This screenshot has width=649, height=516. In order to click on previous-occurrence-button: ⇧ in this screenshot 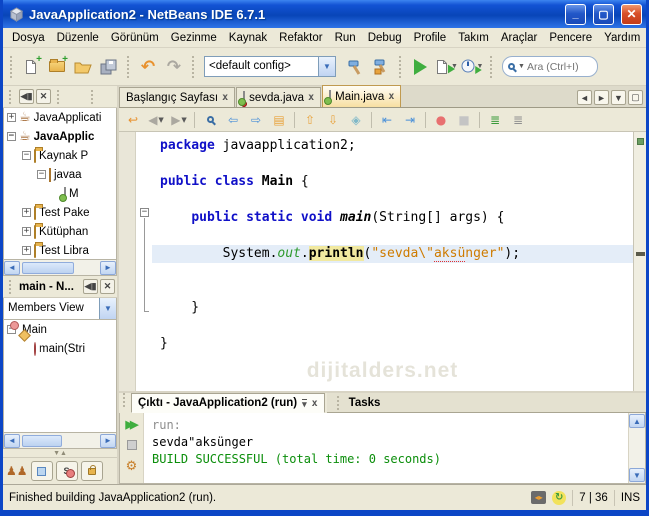, I will do `click(310, 120)`.